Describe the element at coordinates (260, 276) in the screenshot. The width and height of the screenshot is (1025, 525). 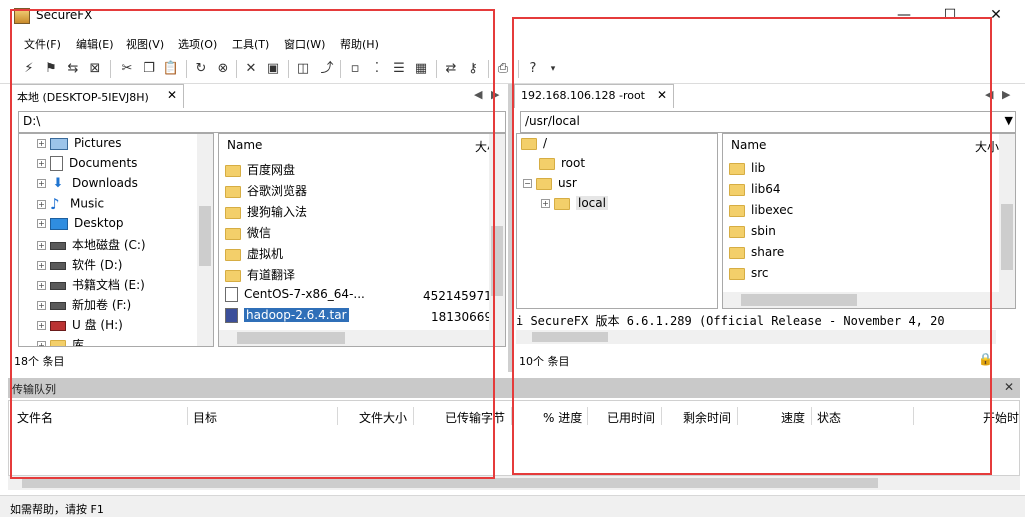
I see `list-item: 有道翻译` at that location.